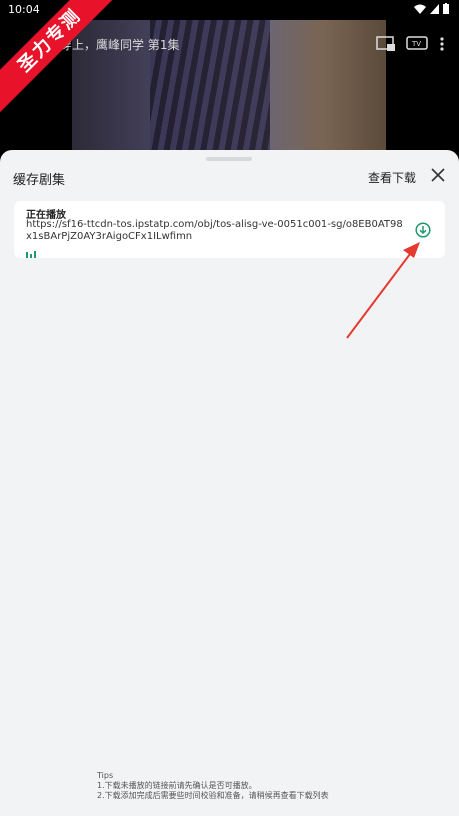 The width and height of the screenshot is (459, 816). I want to click on signal-icon, so click(434, 8).